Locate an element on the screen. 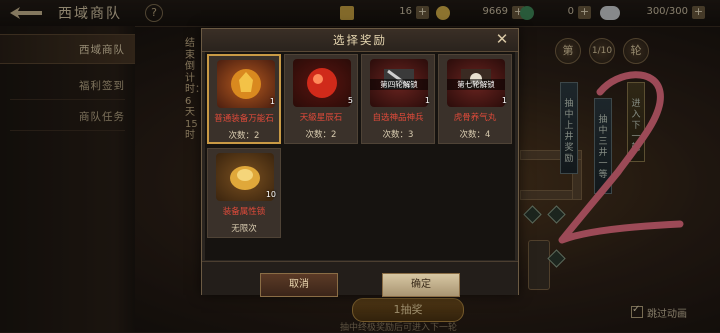 Image resolution: width=720 pixels, height=333 pixels. modal-footer: 取消 确定 is located at coordinates (360, 279).